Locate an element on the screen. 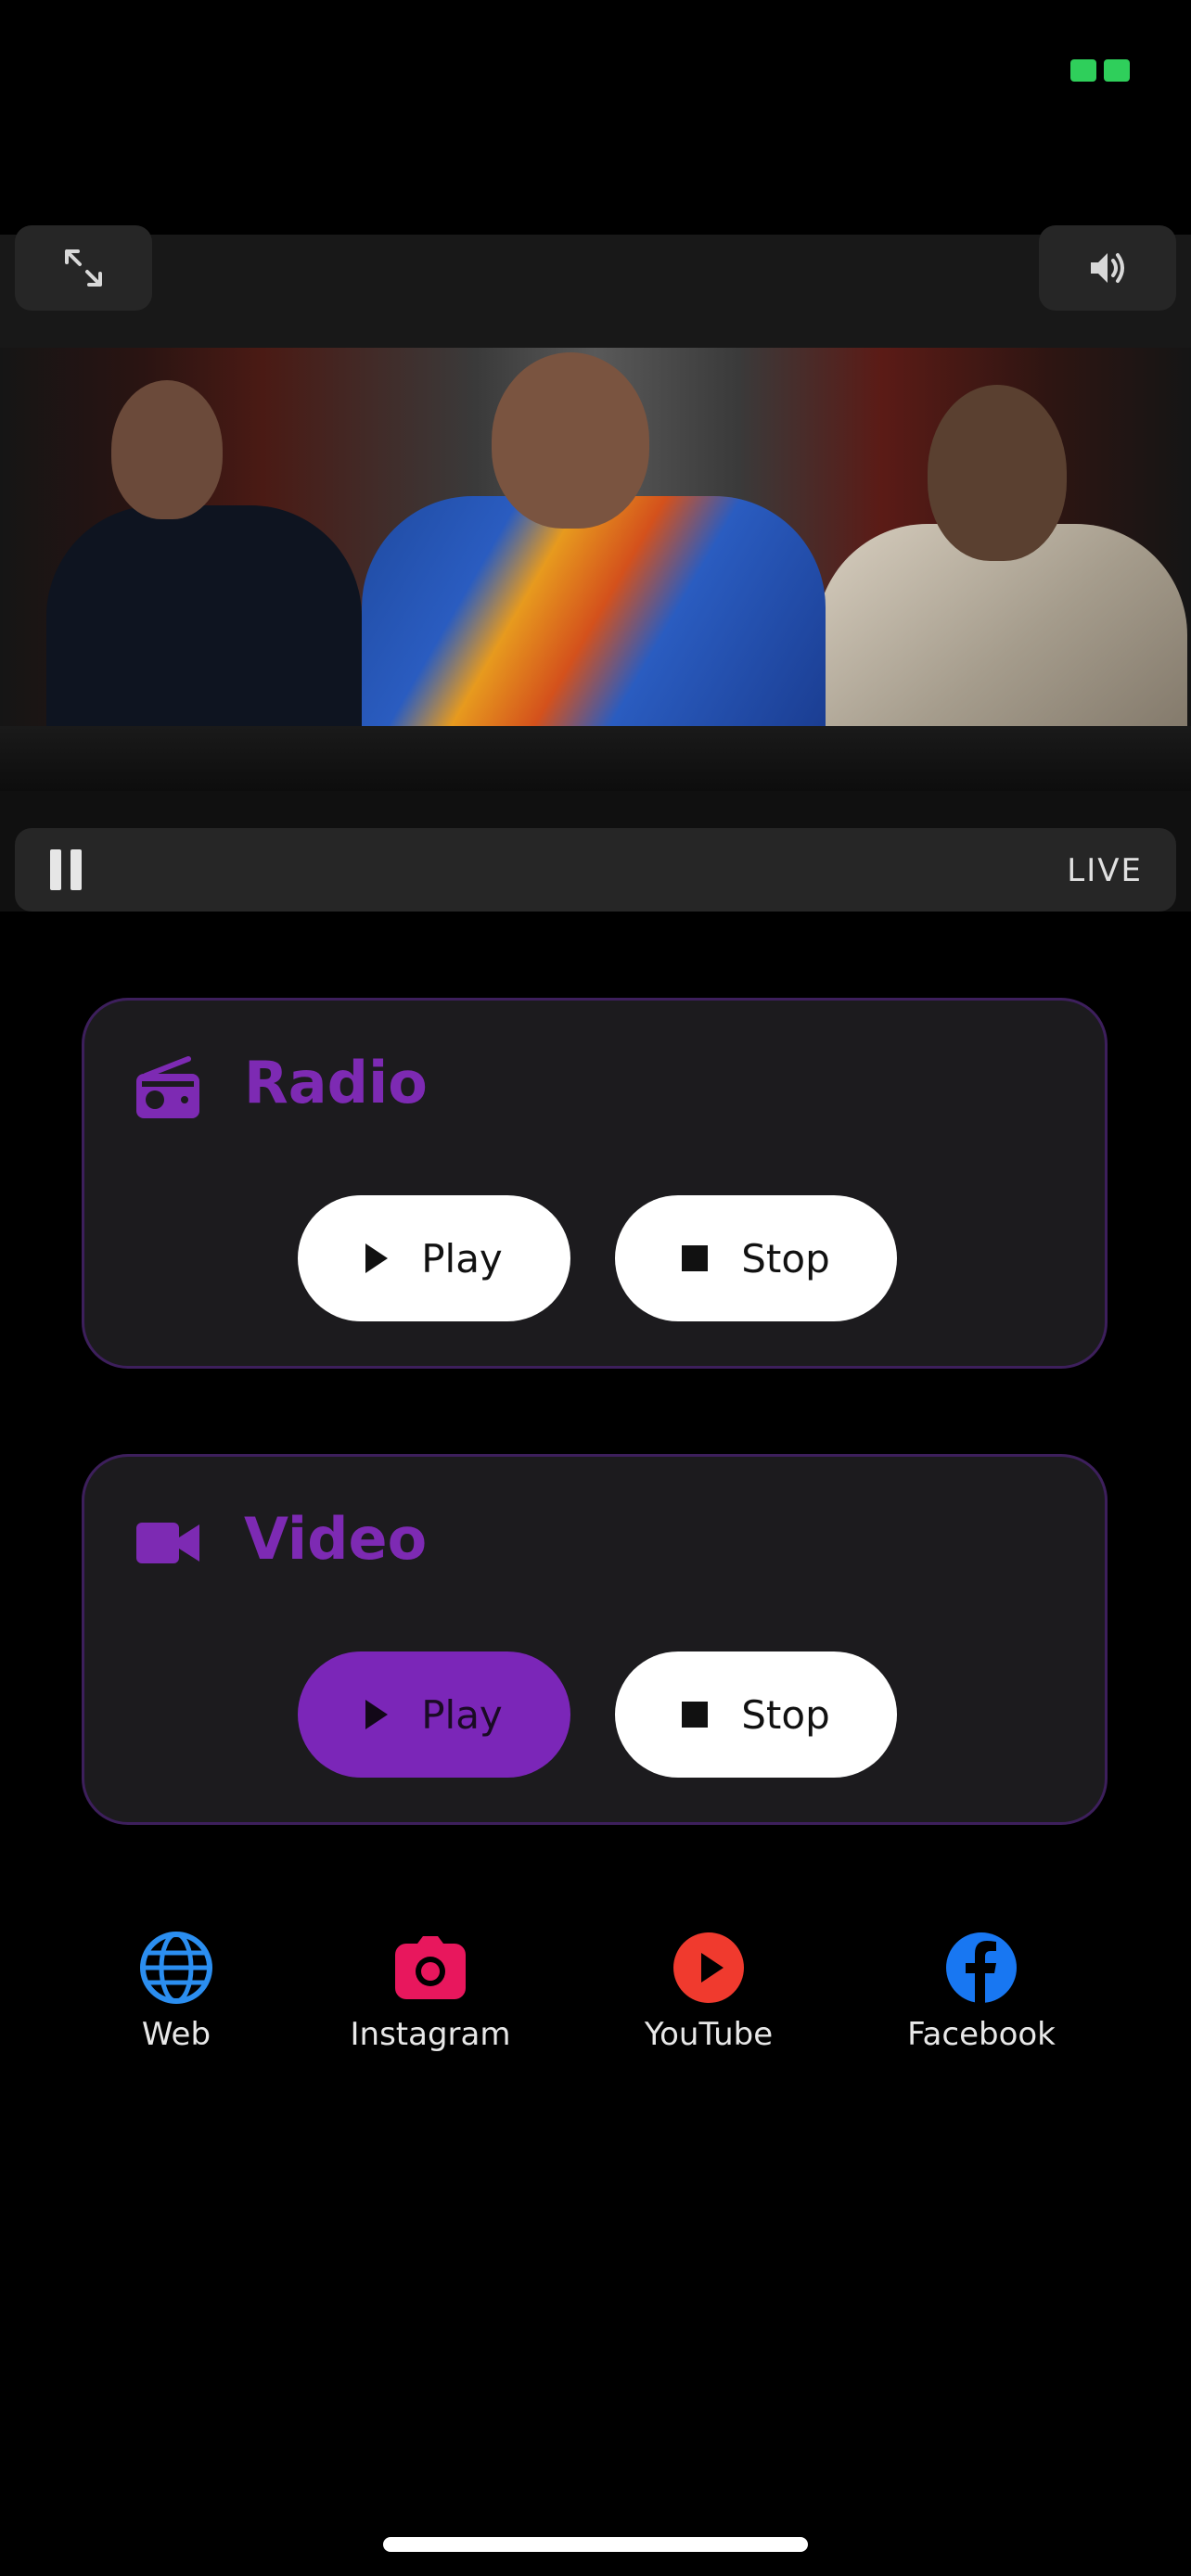  facebook-icon is located at coordinates (981, 1967).